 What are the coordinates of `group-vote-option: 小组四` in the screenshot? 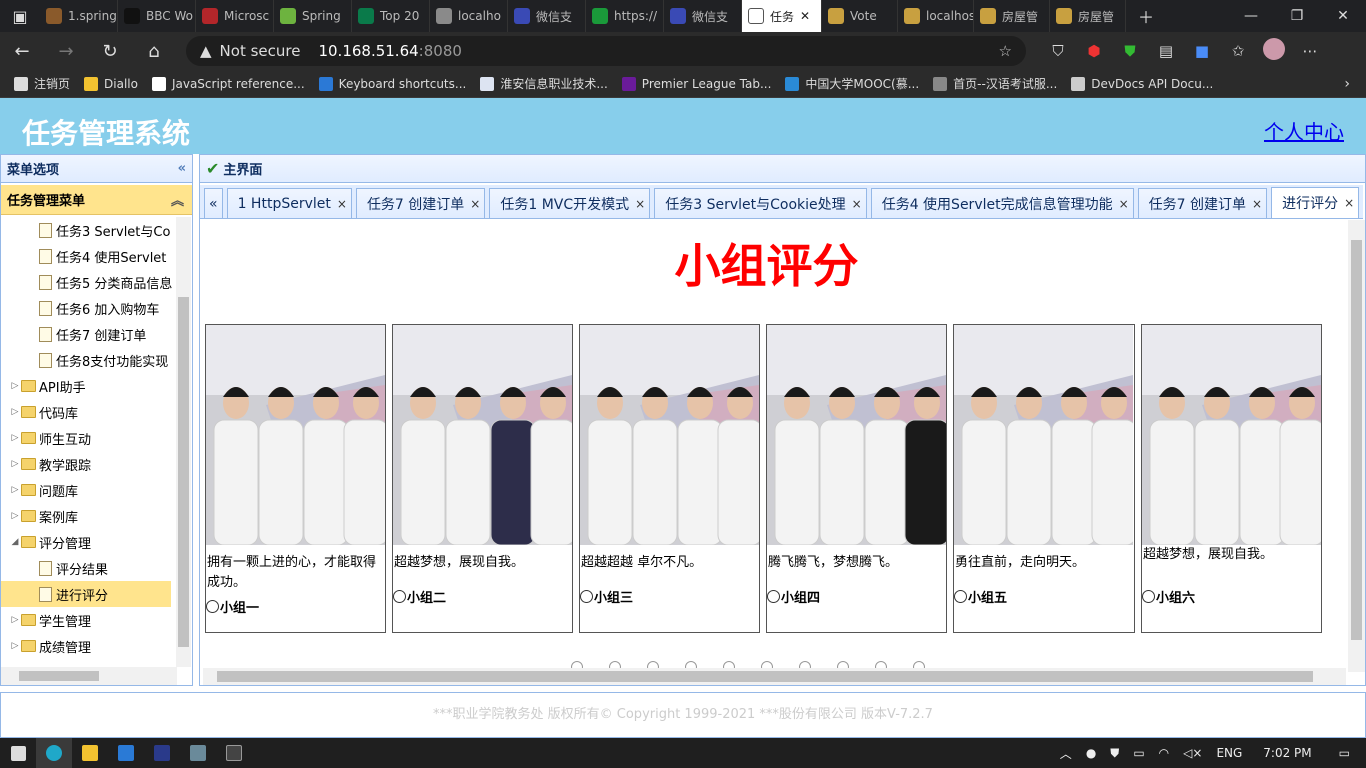 It's located at (856, 594).